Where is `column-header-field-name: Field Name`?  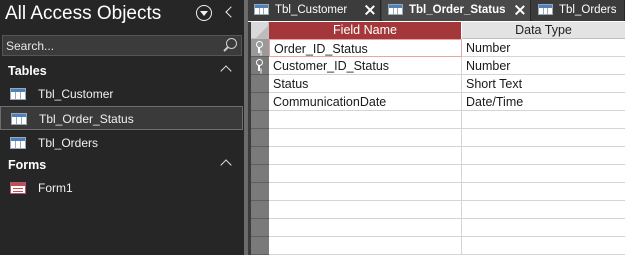
column-header-field-name: Field Name is located at coordinates (365, 30).